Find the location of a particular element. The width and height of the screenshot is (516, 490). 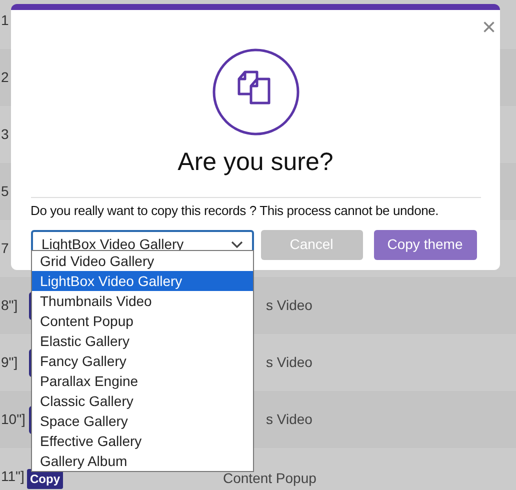

dropdown-option: Fancy Gallery is located at coordinates (142, 361).